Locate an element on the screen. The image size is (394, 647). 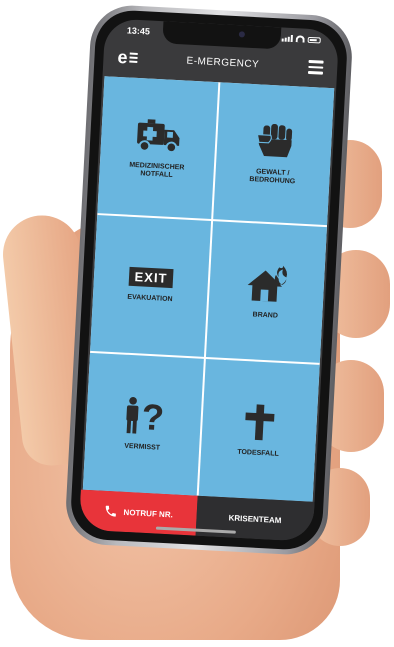
tile-missing-person: ? VERMISST is located at coordinates (143, 424).